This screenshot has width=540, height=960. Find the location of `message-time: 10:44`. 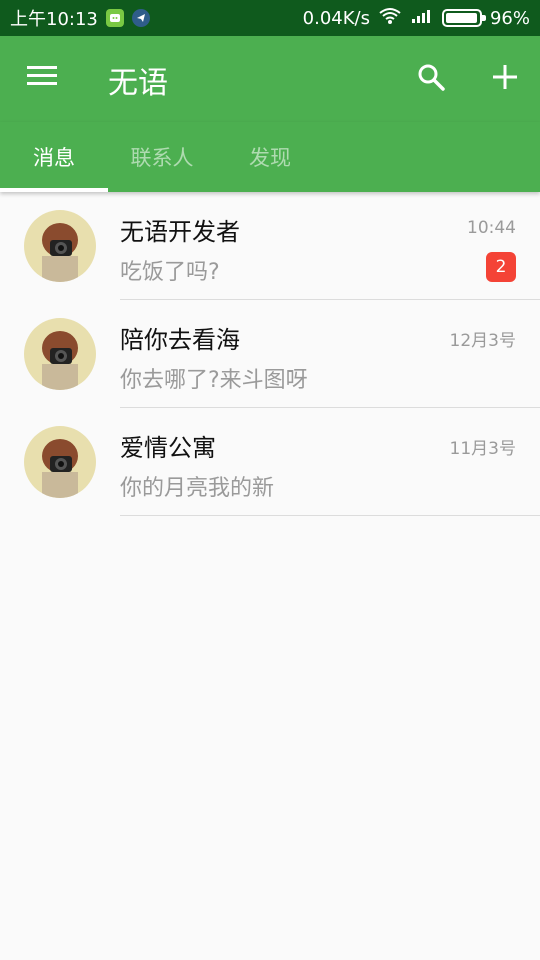

message-time: 10:44 is located at coordinates (491, 228).